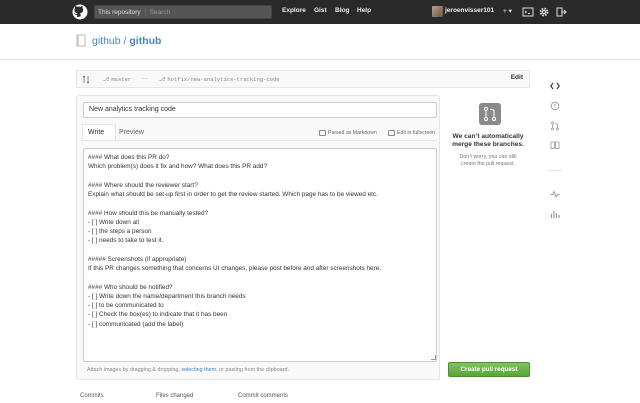 Image resolution: width=640 pixels, height=403 pixels. I want to click on rail-divider, so click(555, 170).